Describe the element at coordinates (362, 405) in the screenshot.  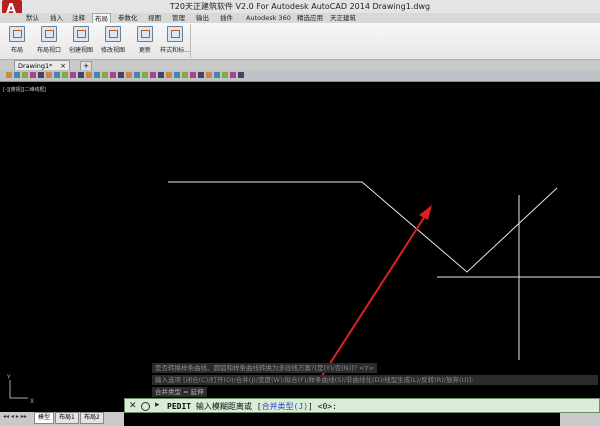
I see `command-line: ✕ ▸ PEDIT 输入模糊距离或 [合并类型(J)] <0>:` at that location.